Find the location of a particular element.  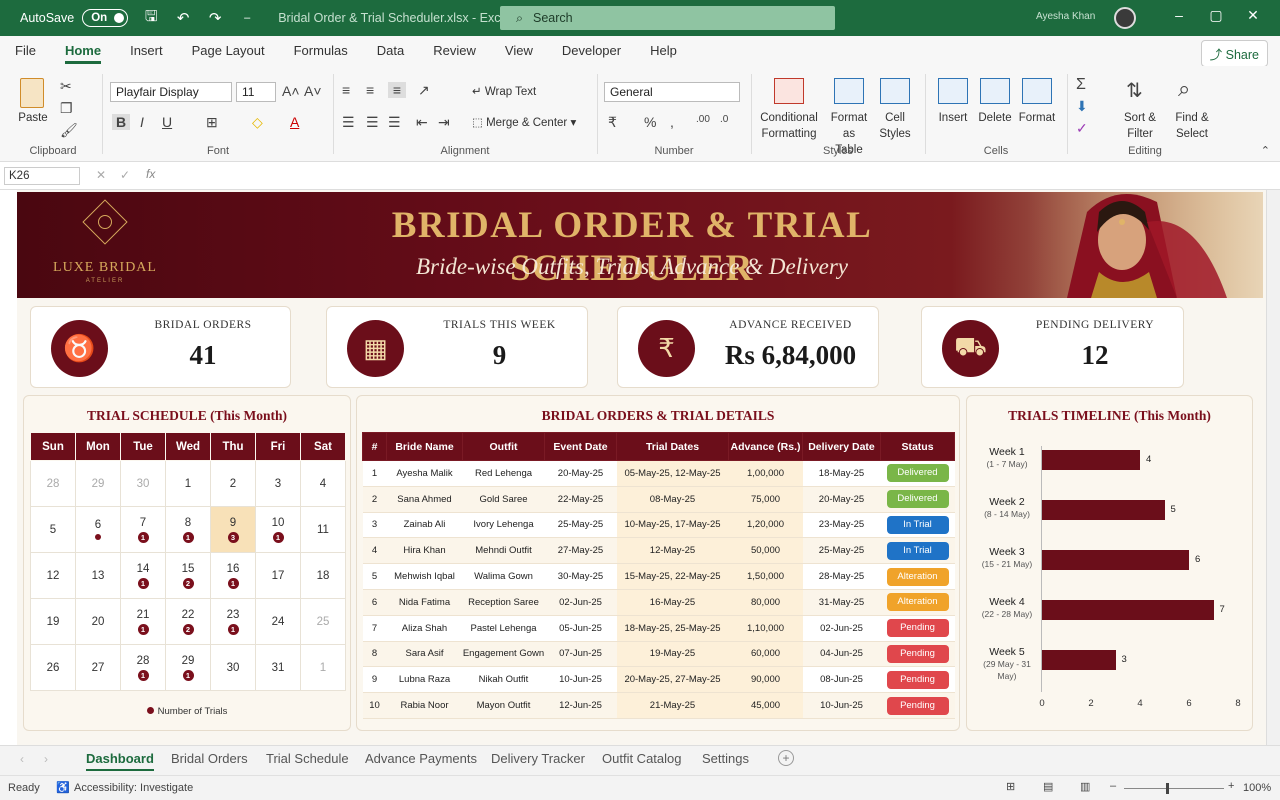

table-cell: 23-May-25 is located at coordinates (841, 525).